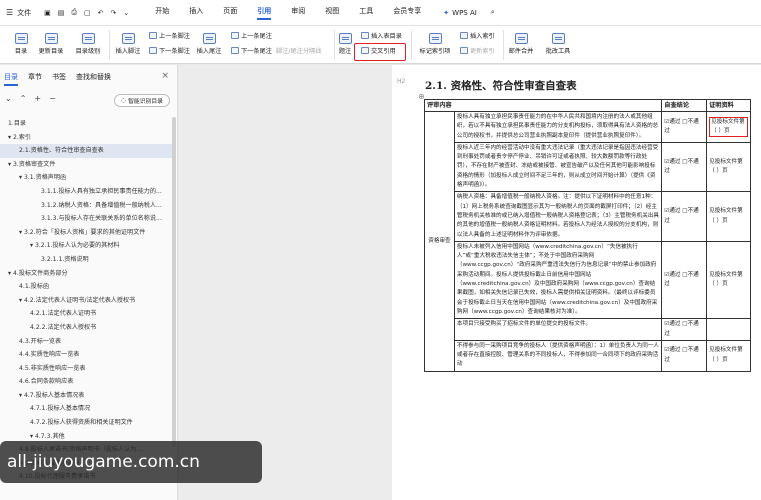  Describe the element at coordinates (169, 50) in the screenshot. I see `next-footnote-button: 下一条脚注` at that location.